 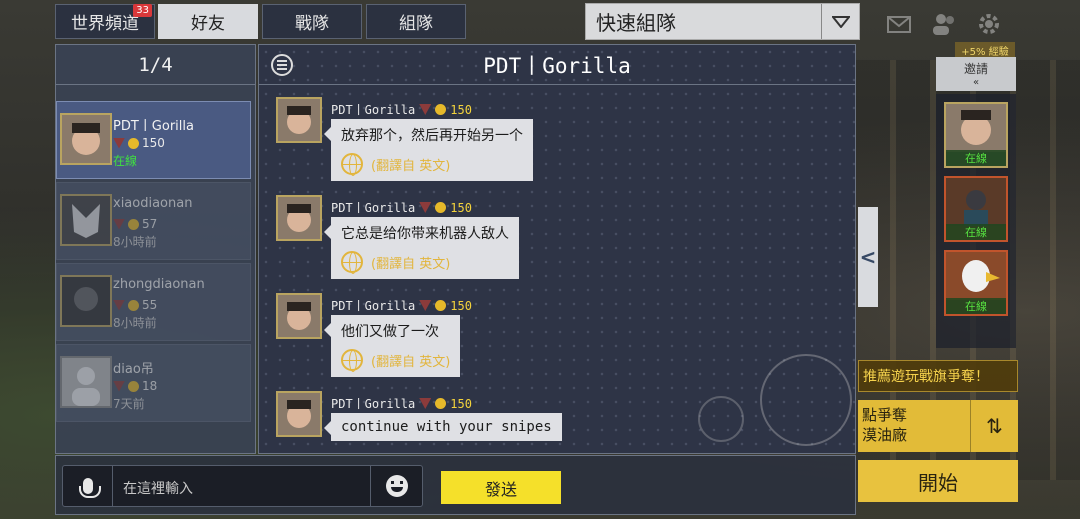 I want to click on mode-select-button: 點爭奪 漠油廠 ⇅, so click(x=938, y=426).